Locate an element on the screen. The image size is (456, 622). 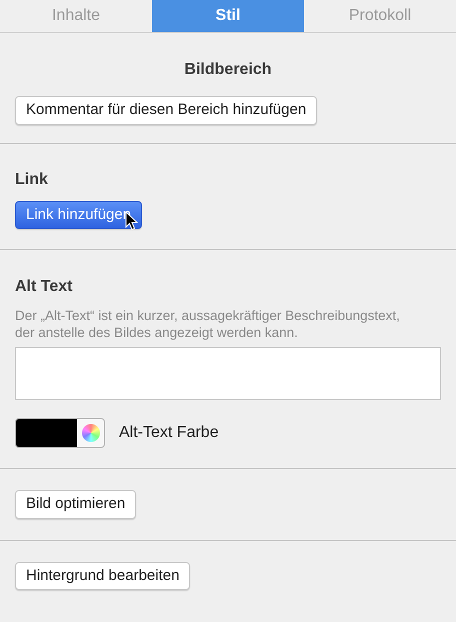
section-title: Bildbereich is located at coordinates (228, 70).